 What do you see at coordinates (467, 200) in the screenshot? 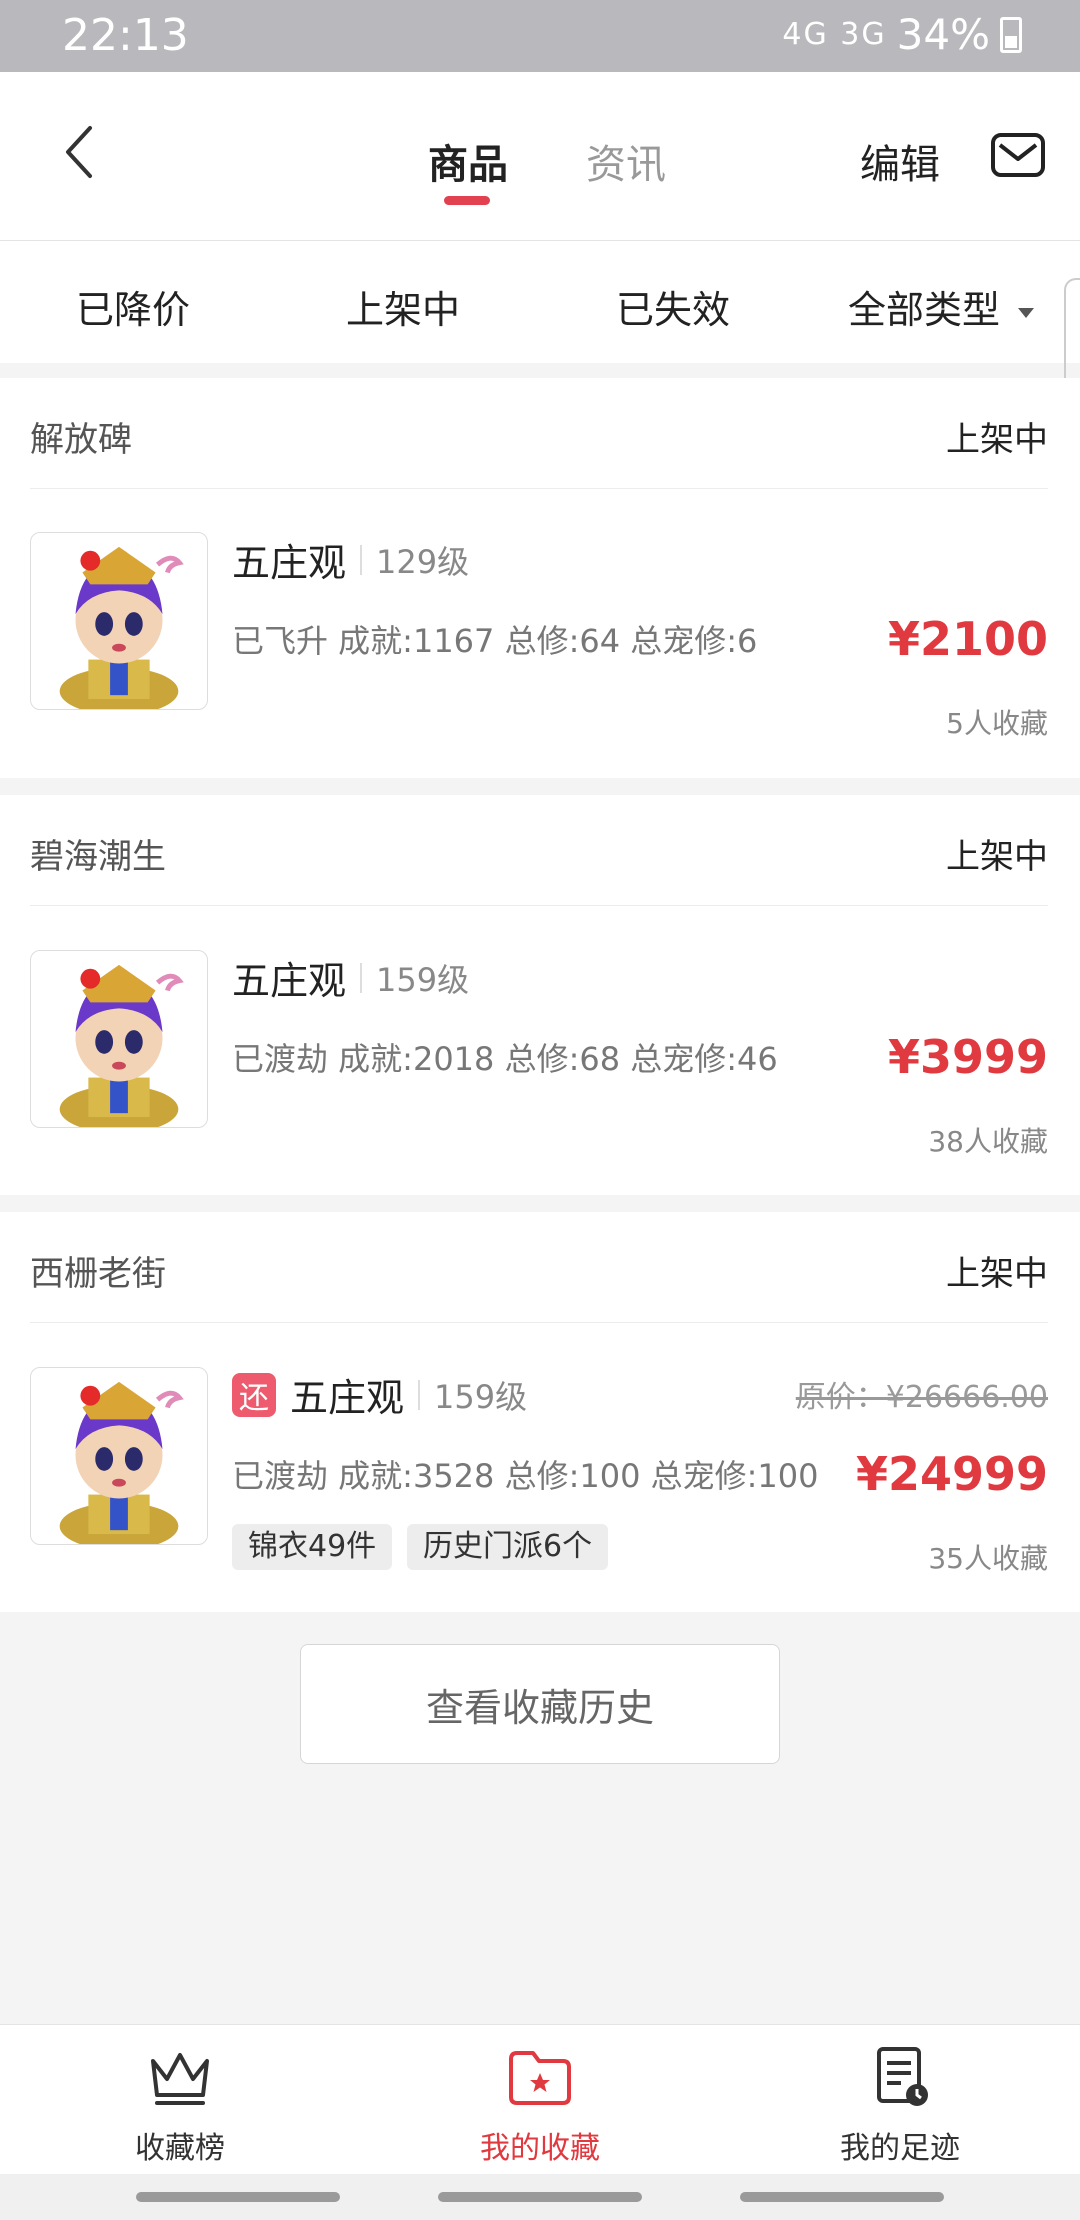
I see `active-tab-indicator` at bounding box center [467, 200].